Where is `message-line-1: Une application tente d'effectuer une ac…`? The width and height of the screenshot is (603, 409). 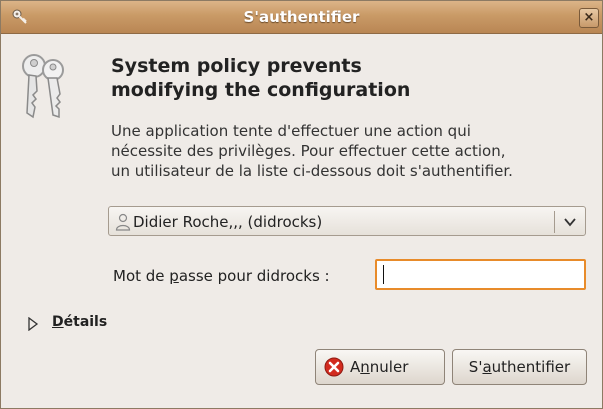
message-line-1: Une application tente d'effectuer une ac… is located at coordinates (291, 131).